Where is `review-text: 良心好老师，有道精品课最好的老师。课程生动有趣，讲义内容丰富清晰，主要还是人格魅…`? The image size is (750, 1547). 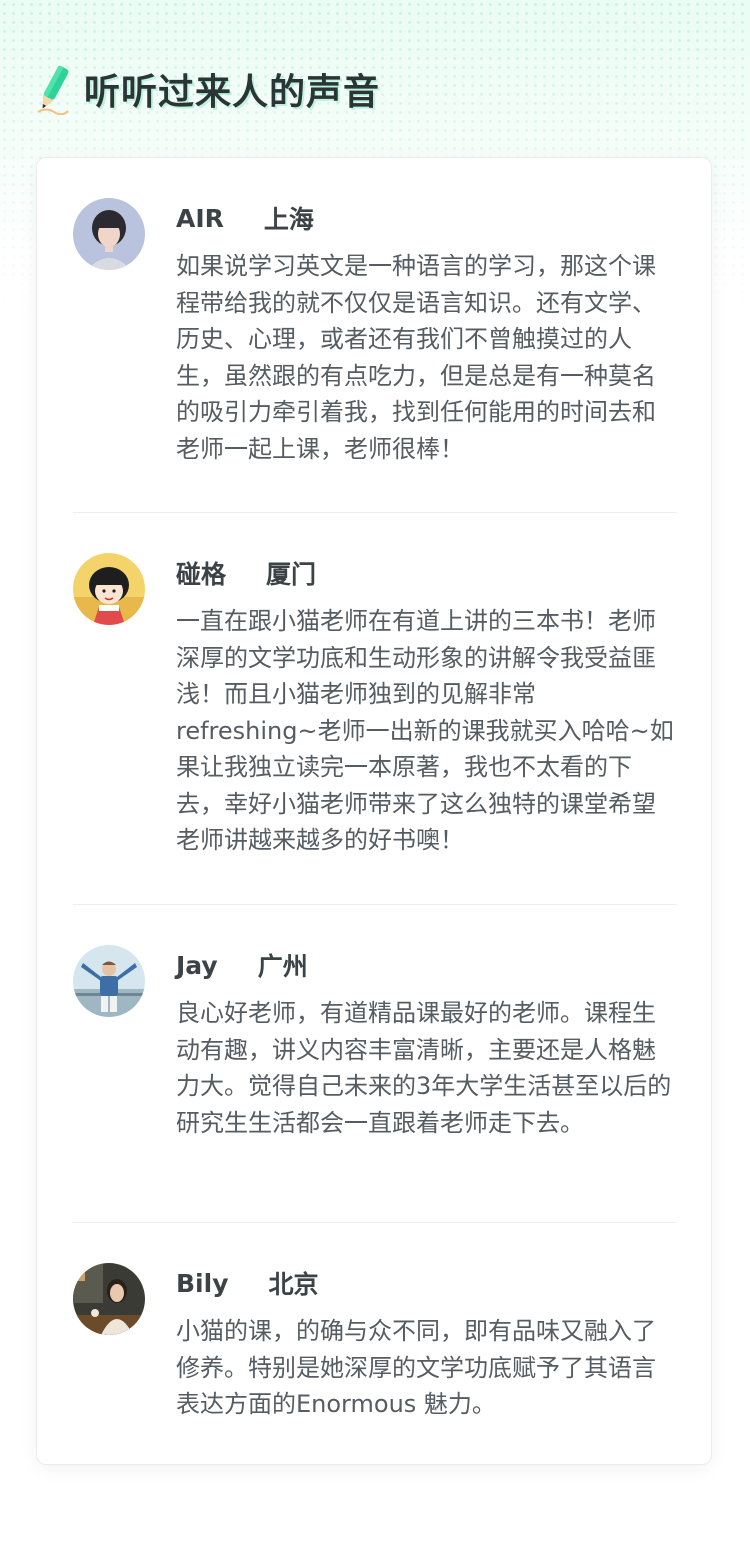
review-text: 良心好老师，有道精品课最好的老师。课程生动有趣，讲义内容丰富清晰，主要还是人格魅… is located at coordinates (424, 1068).